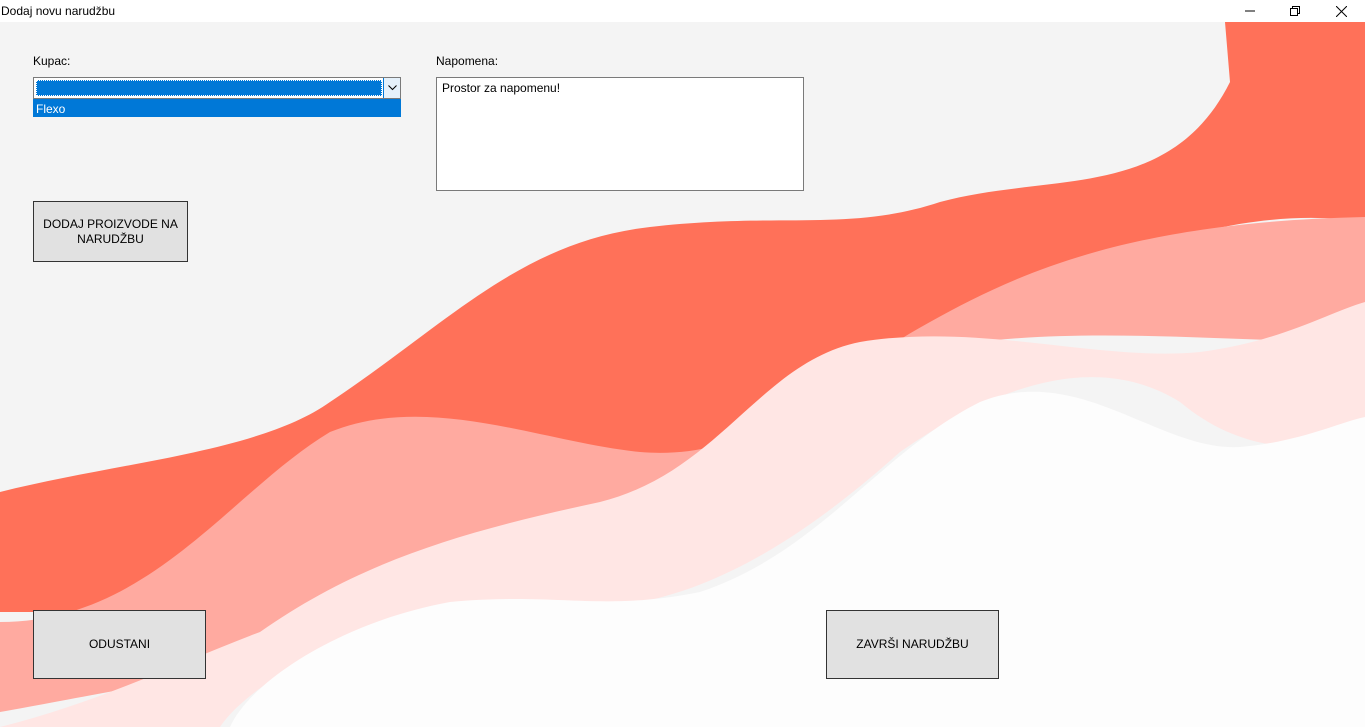 The image size is (1365, 727). I want to click on minimize-icon, so click(1250, 11).